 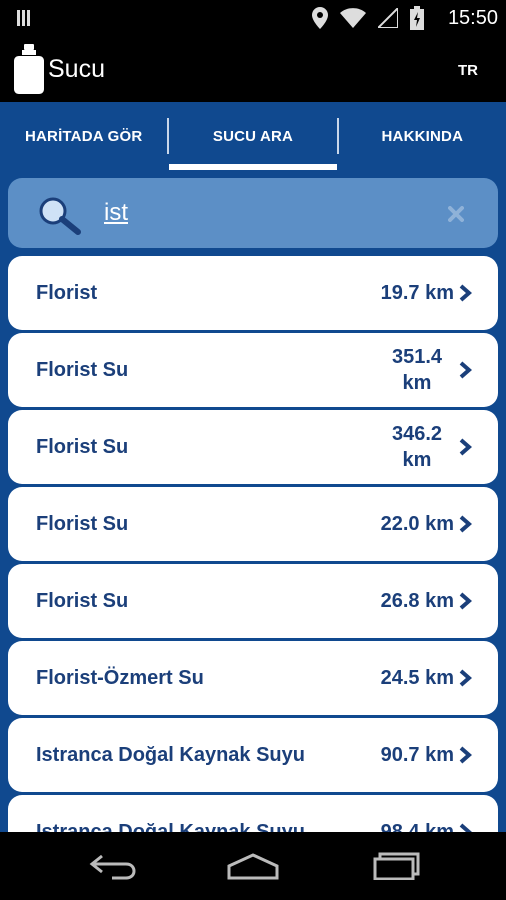 I want to click on item-distance: 98.4 km, so click(x=417, y=826).